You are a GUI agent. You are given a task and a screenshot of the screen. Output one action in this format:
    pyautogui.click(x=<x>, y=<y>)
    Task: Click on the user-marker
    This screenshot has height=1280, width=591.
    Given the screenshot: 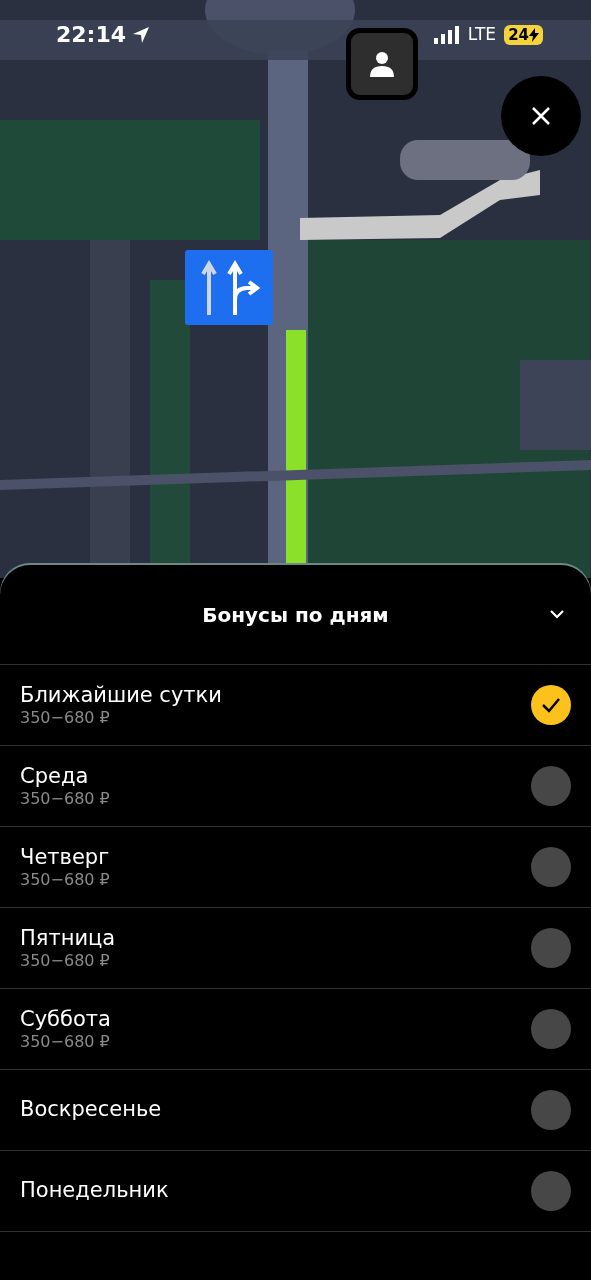 What is the action you would take?
    pyautogui.click(x=382, y=64)
    